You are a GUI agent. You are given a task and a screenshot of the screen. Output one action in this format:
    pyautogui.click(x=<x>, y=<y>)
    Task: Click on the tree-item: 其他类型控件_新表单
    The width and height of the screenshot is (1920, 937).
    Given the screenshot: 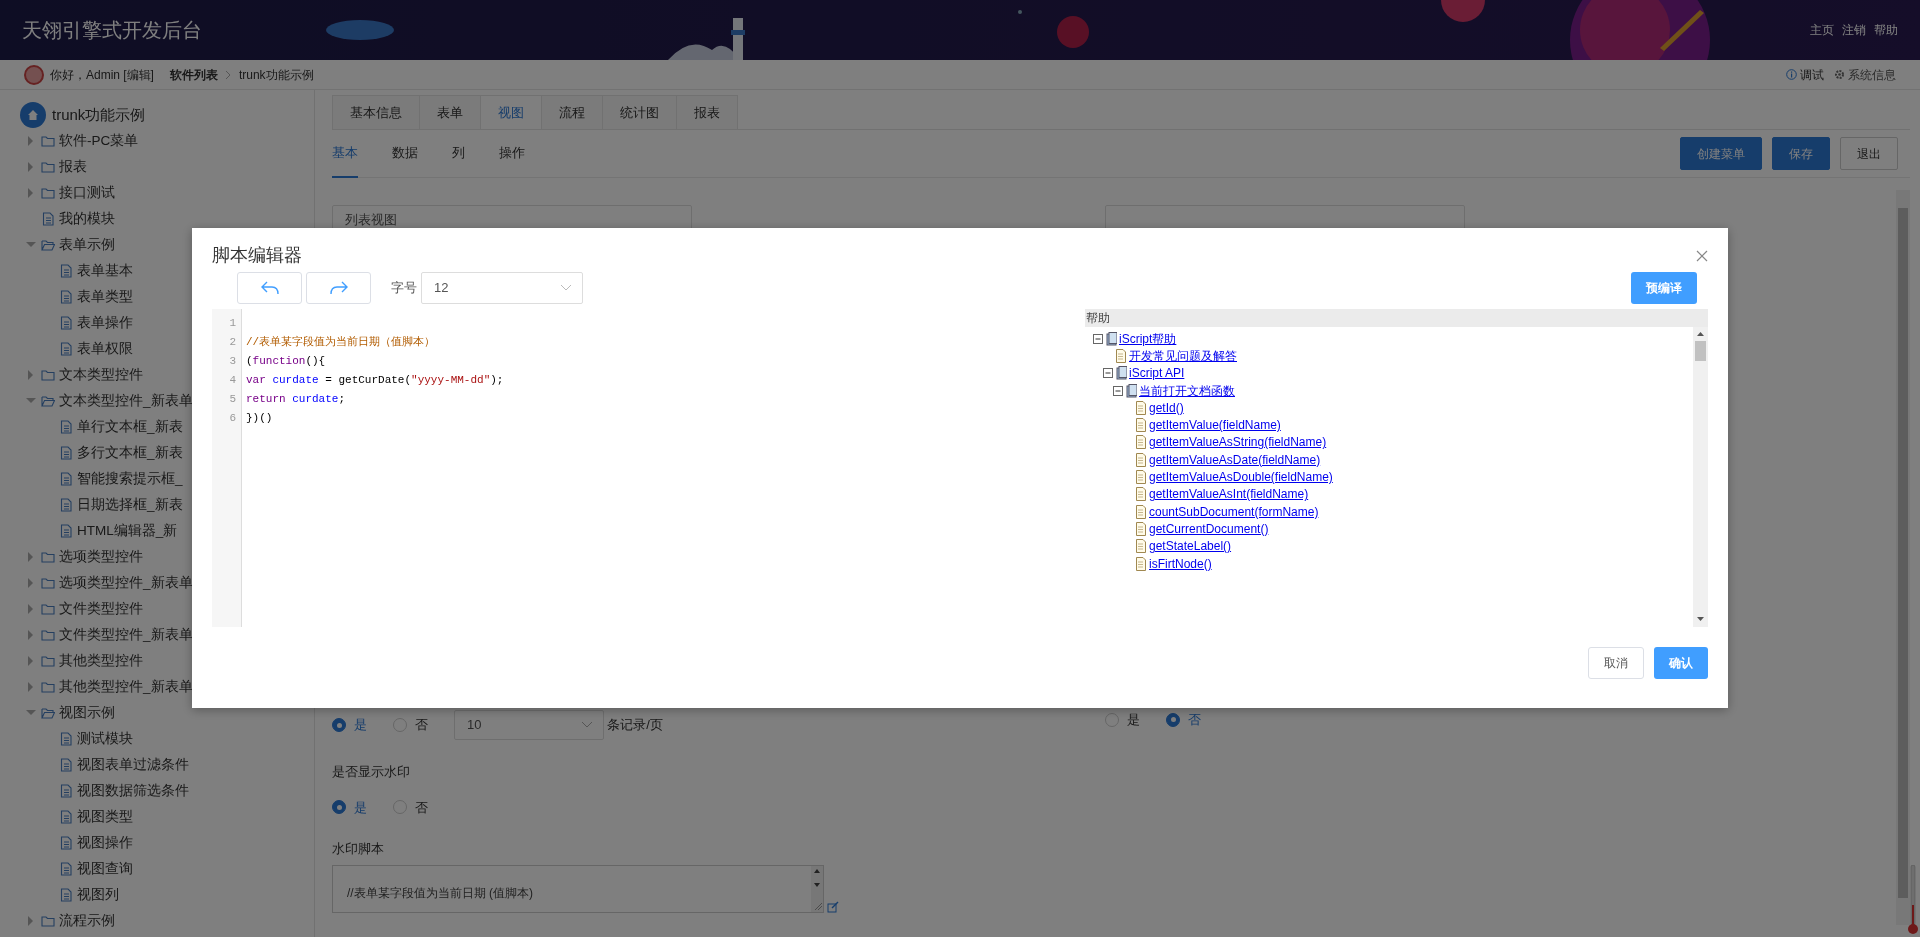 What is the action you would take?
    pyautogui.click(x=157, y=687)
    